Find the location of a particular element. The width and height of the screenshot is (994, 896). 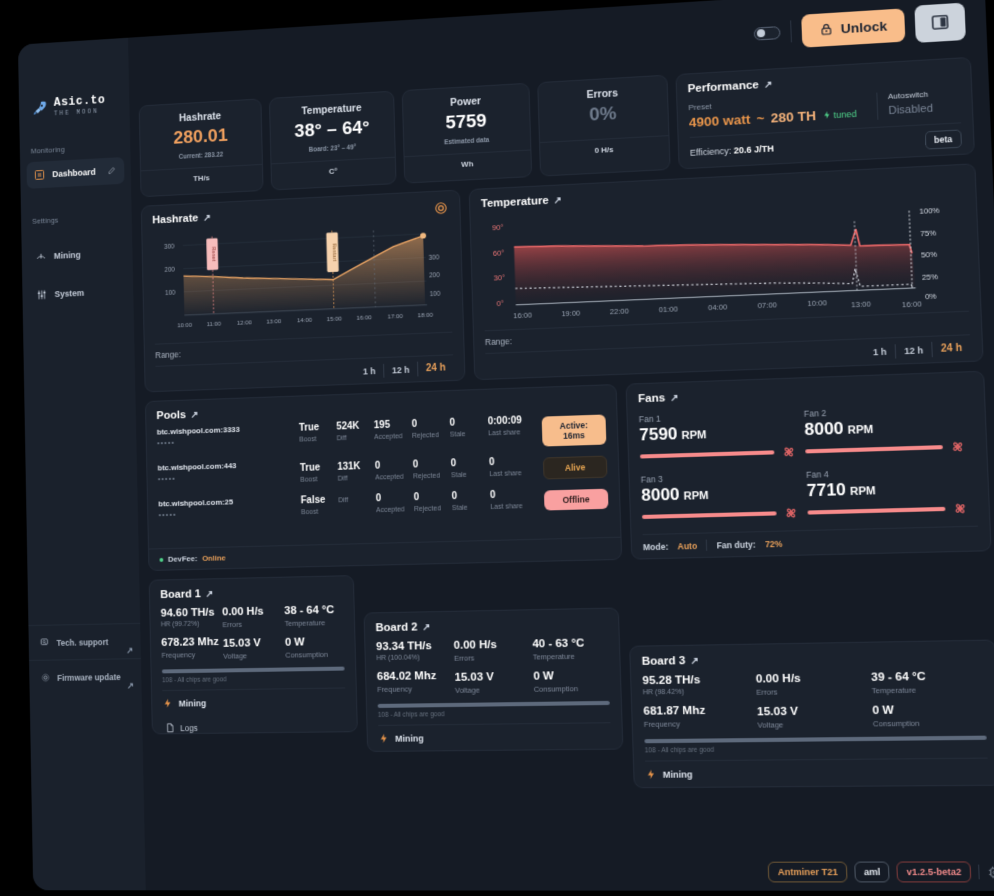

status-badge: Active: 16ms is located at coordinates (574, 430).